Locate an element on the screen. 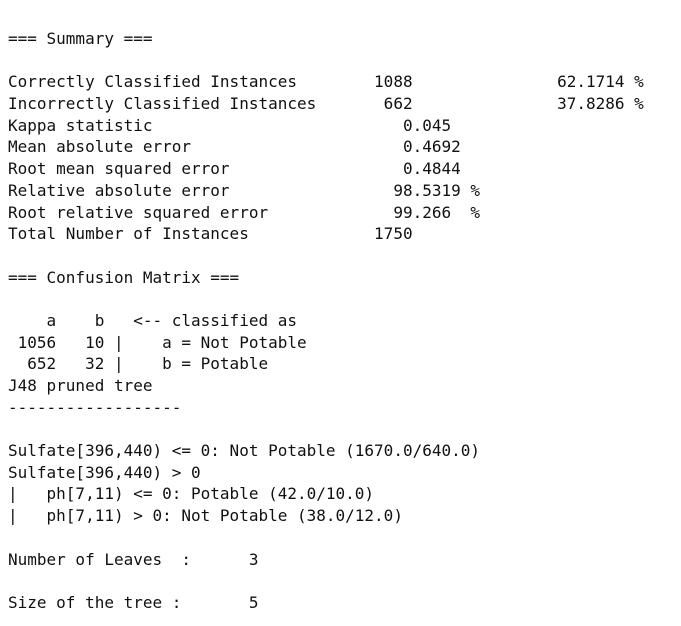 The image size is (681, 626). root-relative-squared-error-row: Root relative squared error 99.266 % is located at coordinates (244, 212).